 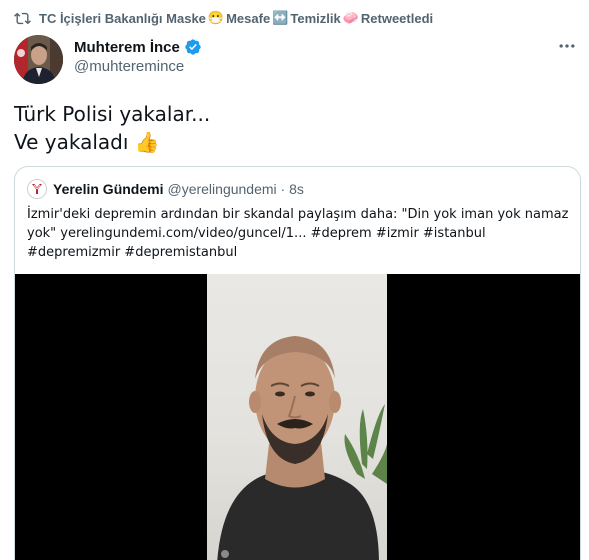 I want to click on arrows-emoji: ↔️, so click(x=280, y=17).